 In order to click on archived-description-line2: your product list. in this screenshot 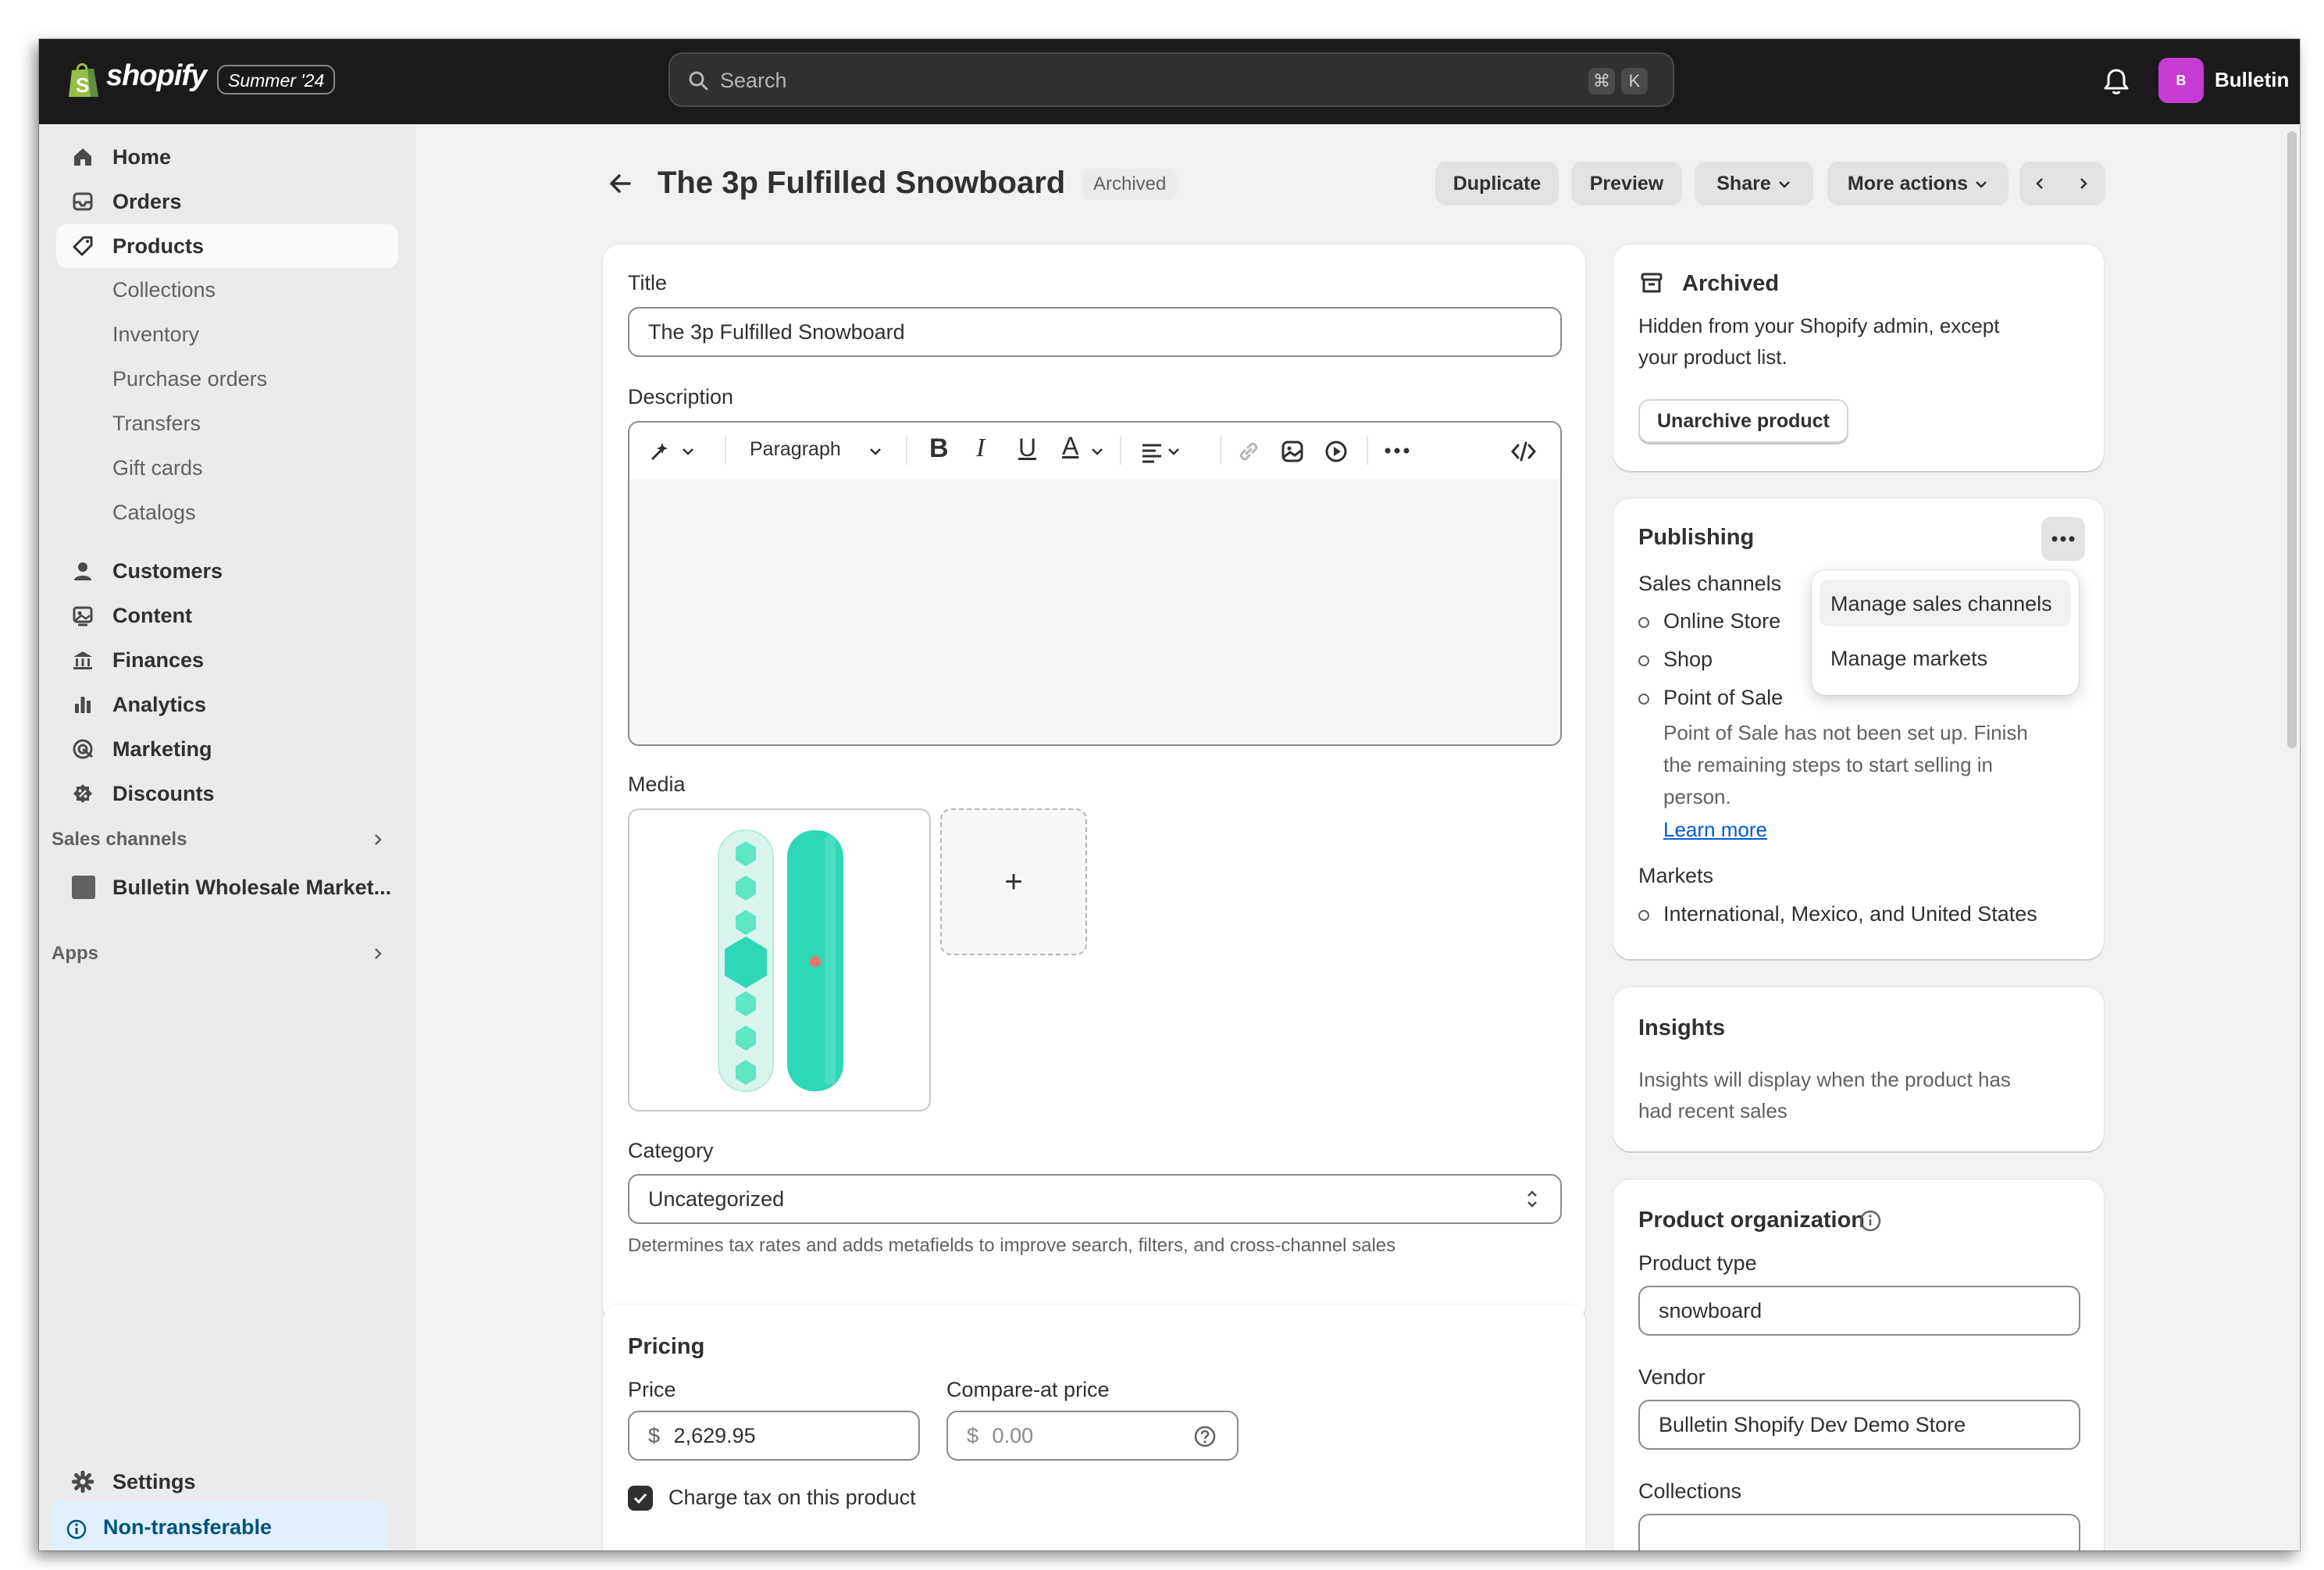, I will do `click(1713, 357)`.